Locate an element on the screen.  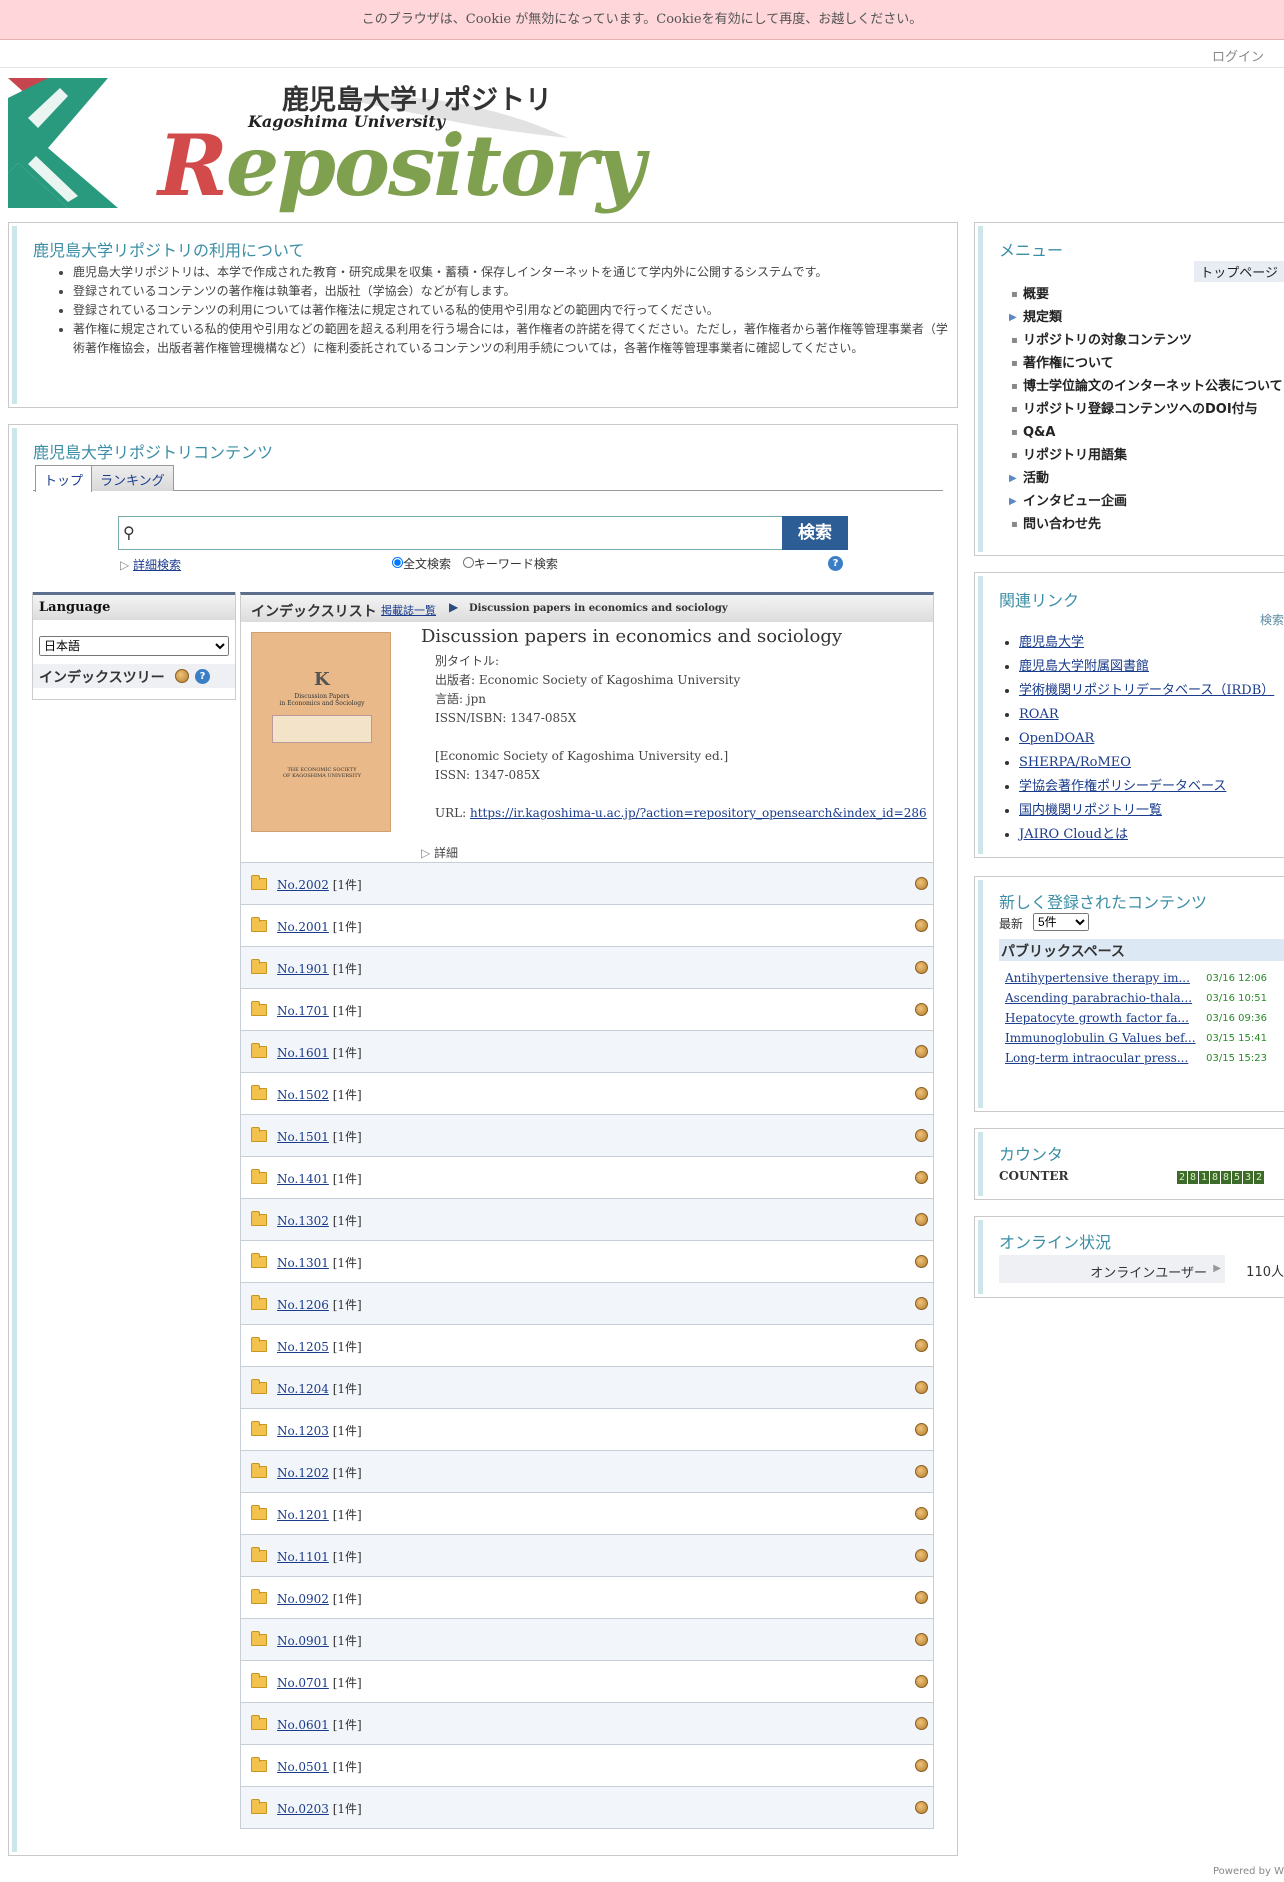
issue-link: No.0901 is located at coordinates (303, 1641).